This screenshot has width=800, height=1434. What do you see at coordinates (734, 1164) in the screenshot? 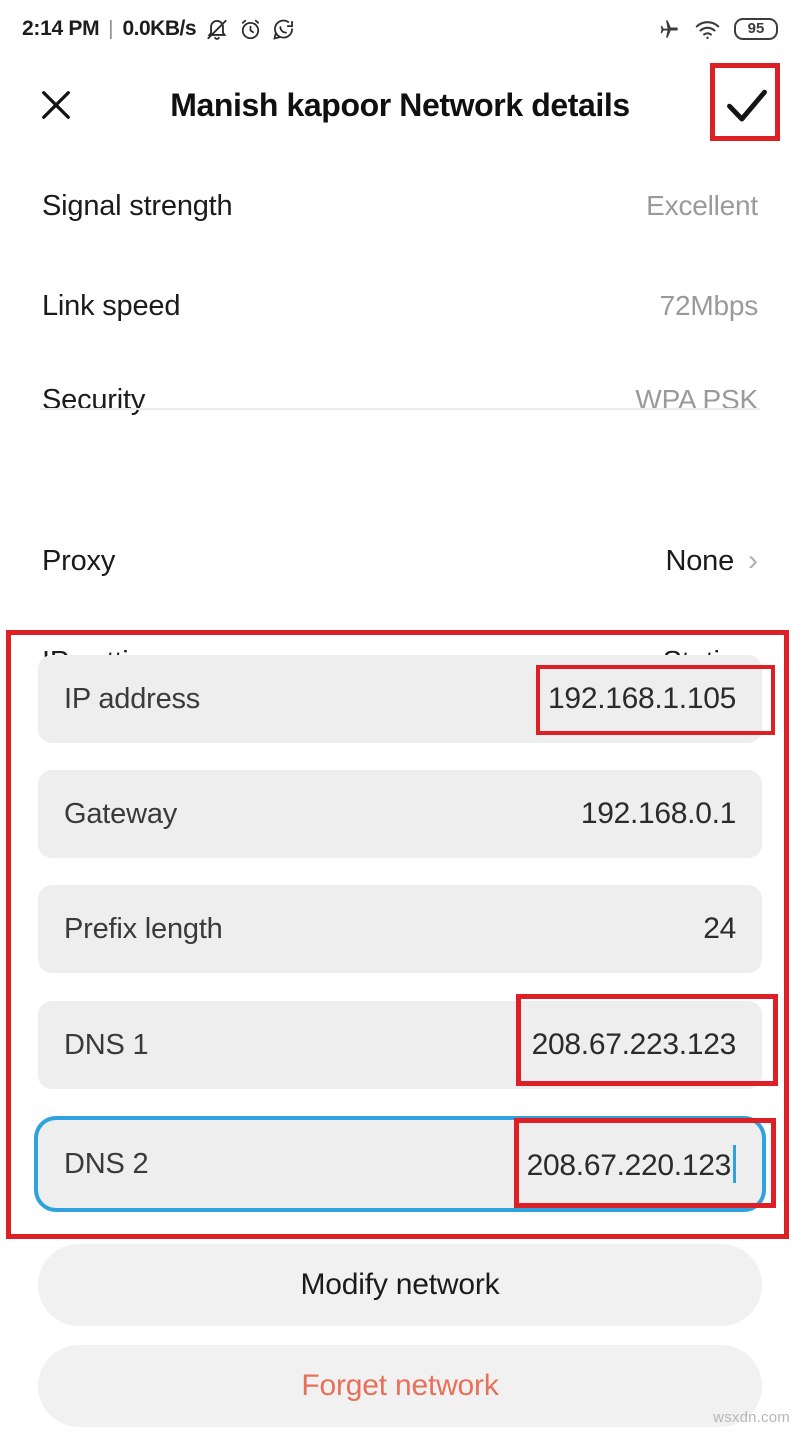
I see `text-caret` at bounding box center [734, 1164].